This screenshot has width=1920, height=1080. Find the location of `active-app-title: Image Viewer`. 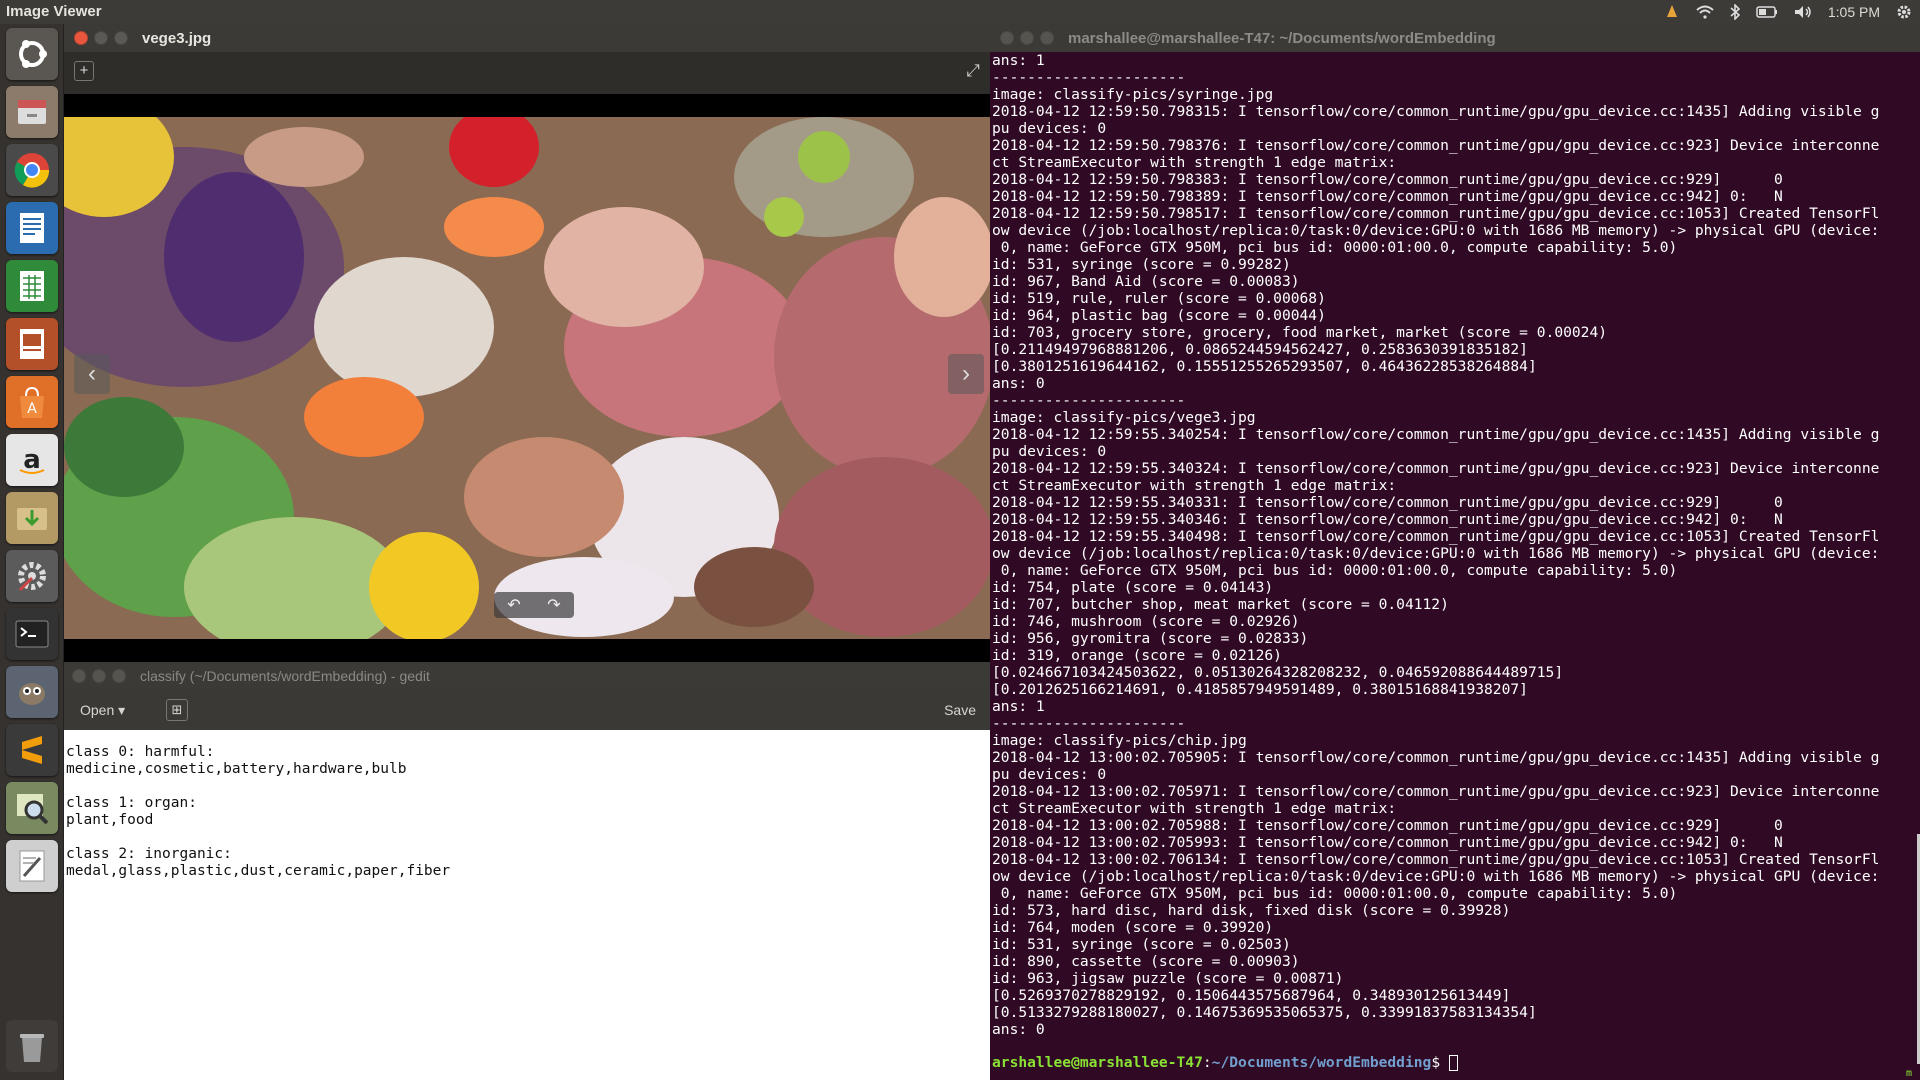

active-app-title: Image Viewer is located at coordinates (54, 11).